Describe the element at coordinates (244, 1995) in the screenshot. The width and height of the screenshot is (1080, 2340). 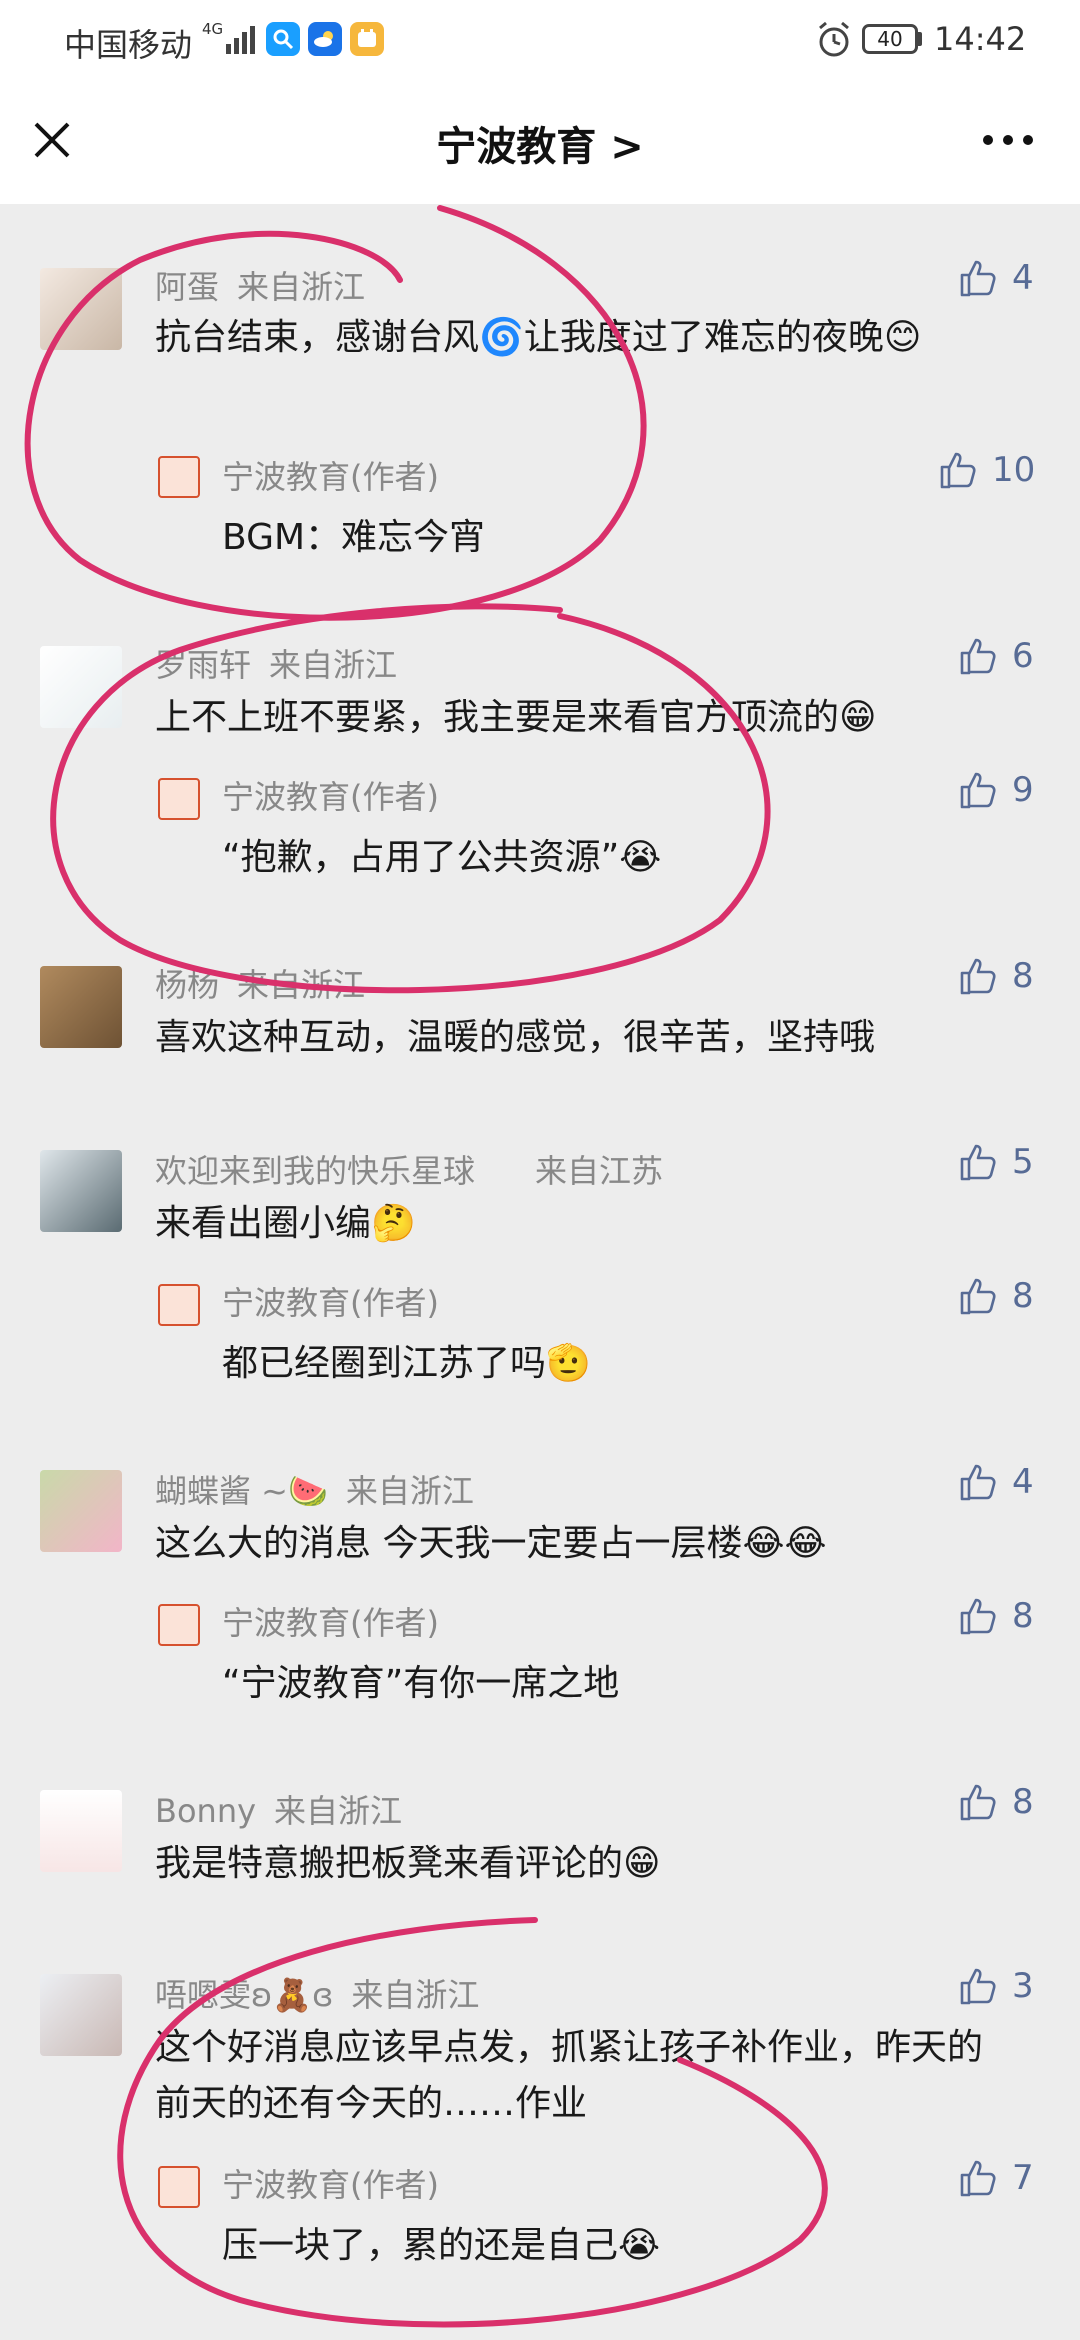
I see `username-text: 唔嗯雯ʚ🧸ɞ` at that location.